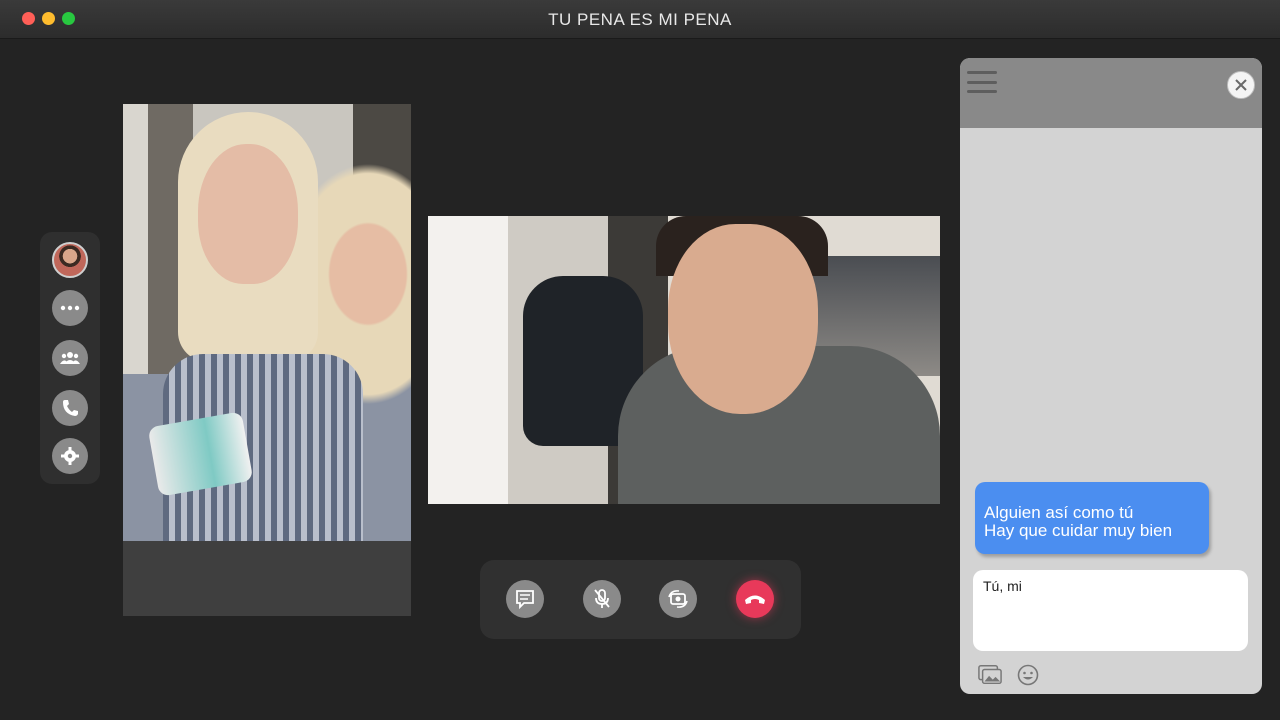 This screenshot has width=1280, height=720. I want to click on title-bar: TU PENA ES MI PENA, so click(640, 19).